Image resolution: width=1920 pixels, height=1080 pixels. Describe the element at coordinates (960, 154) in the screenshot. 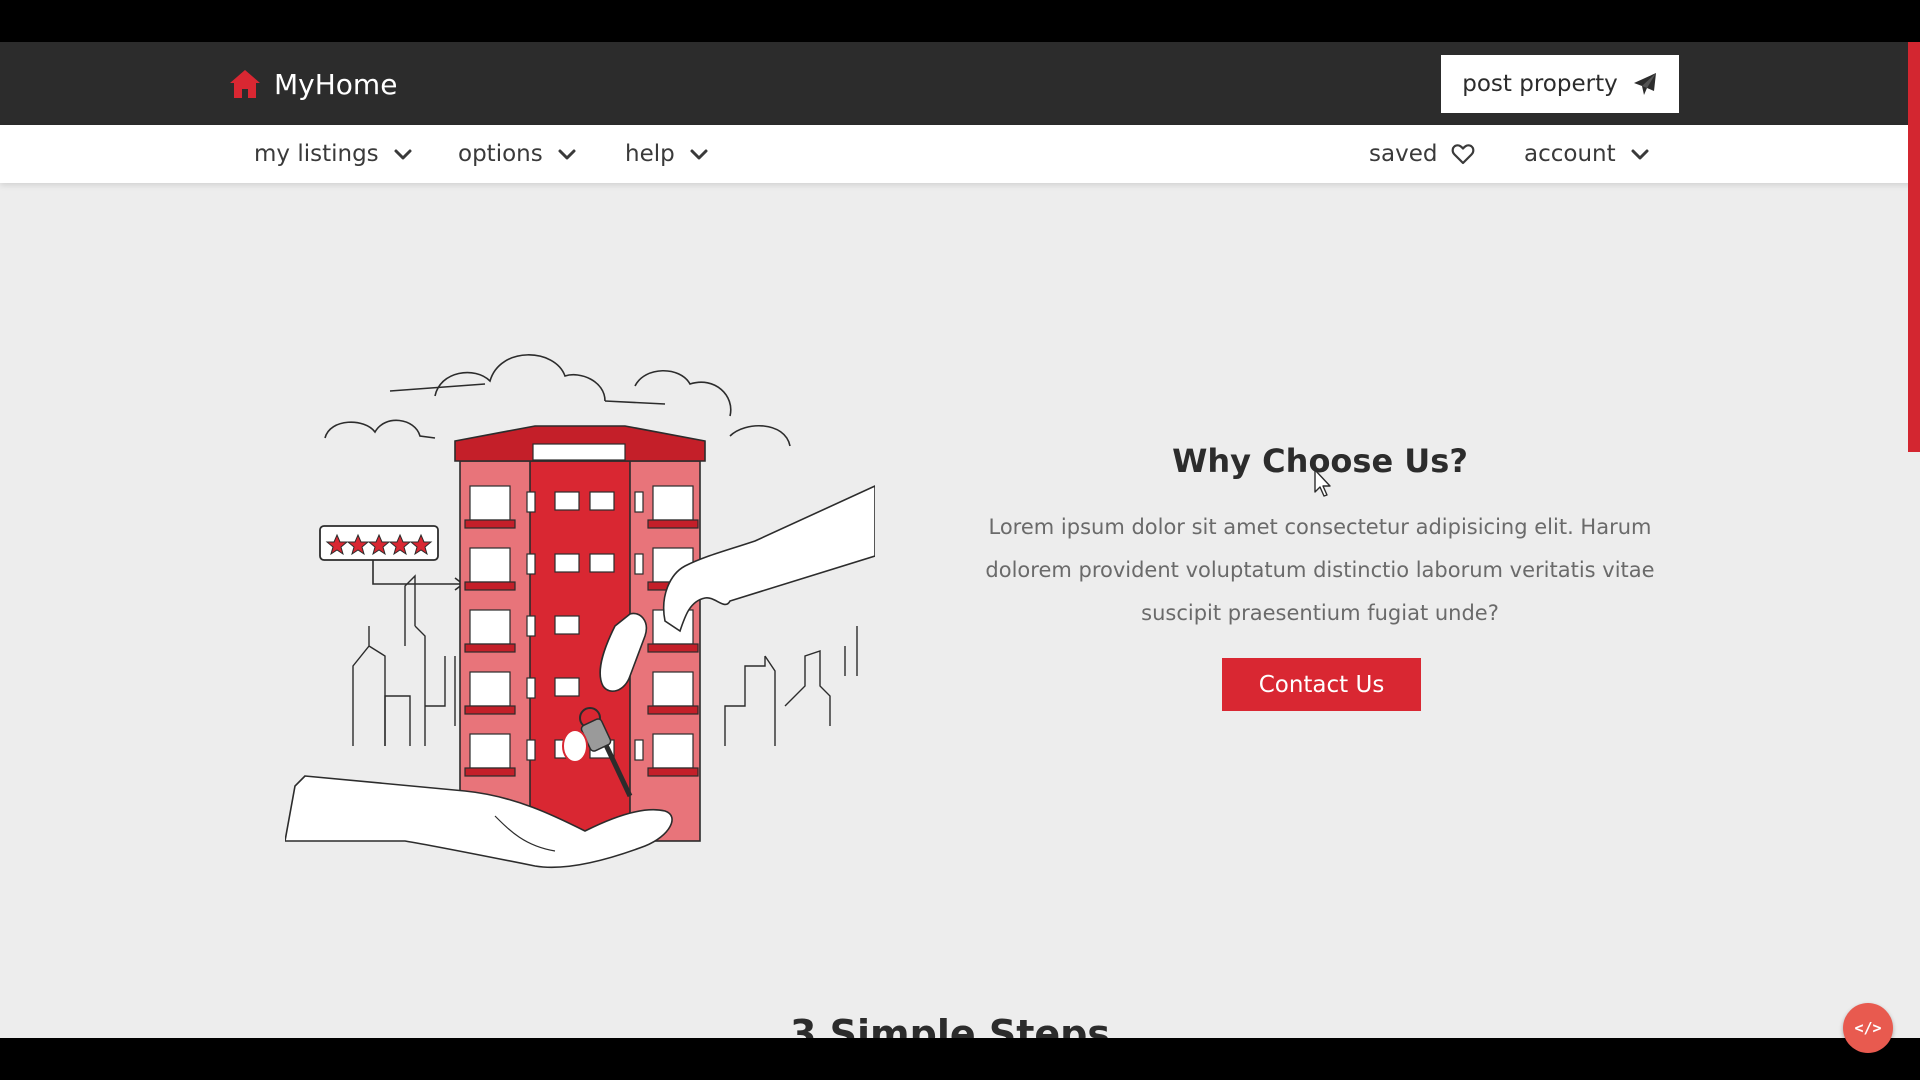

I see `main-nav: my listings options help saved account` at that location.